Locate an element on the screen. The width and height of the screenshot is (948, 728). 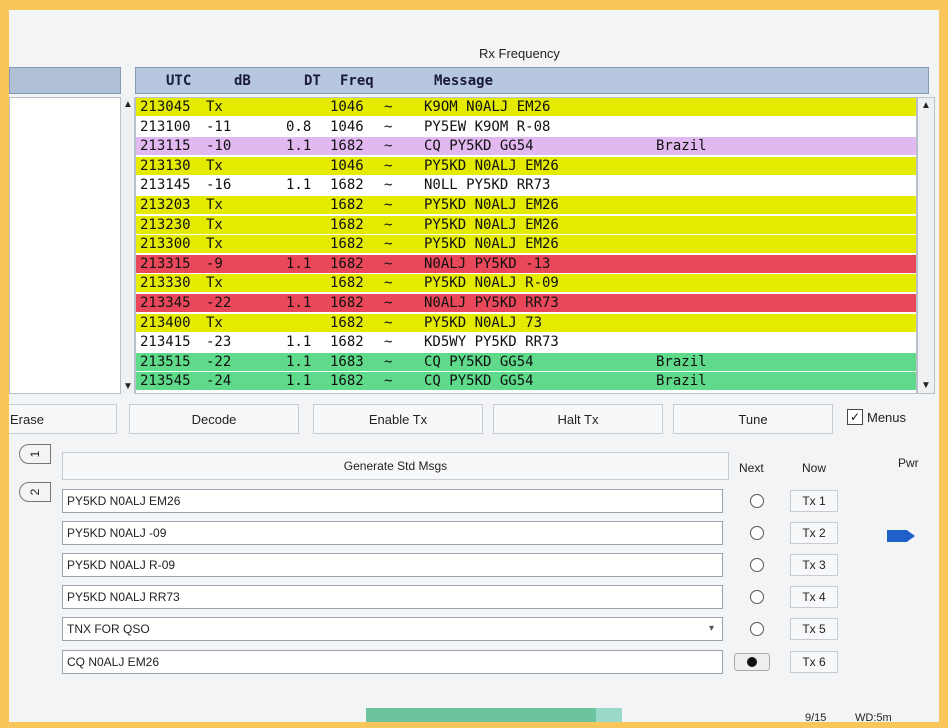
cell-freq: 1046 is located at coordinates (347, 126).